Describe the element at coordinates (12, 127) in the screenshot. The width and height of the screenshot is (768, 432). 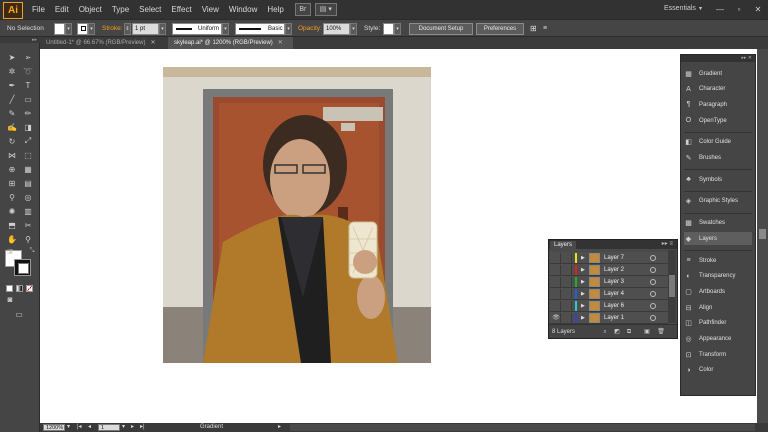
I see `blob-brush-tool-icon: ✍` at that location.